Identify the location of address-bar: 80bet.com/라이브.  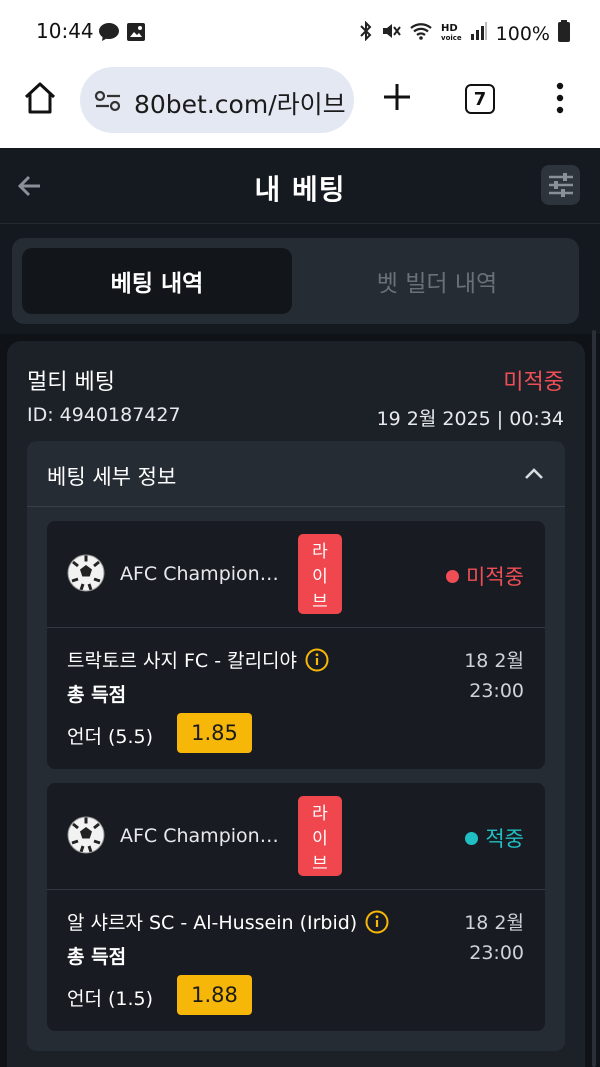
(217, 100).